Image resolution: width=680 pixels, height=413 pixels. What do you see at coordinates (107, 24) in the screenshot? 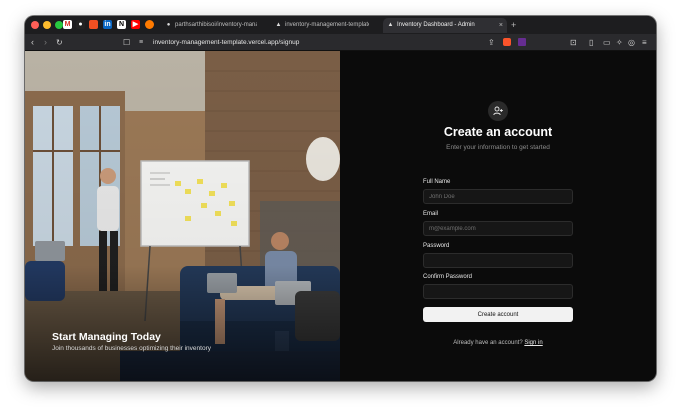
I see `linkedin-icon: in` at bounding box center [107, 24].